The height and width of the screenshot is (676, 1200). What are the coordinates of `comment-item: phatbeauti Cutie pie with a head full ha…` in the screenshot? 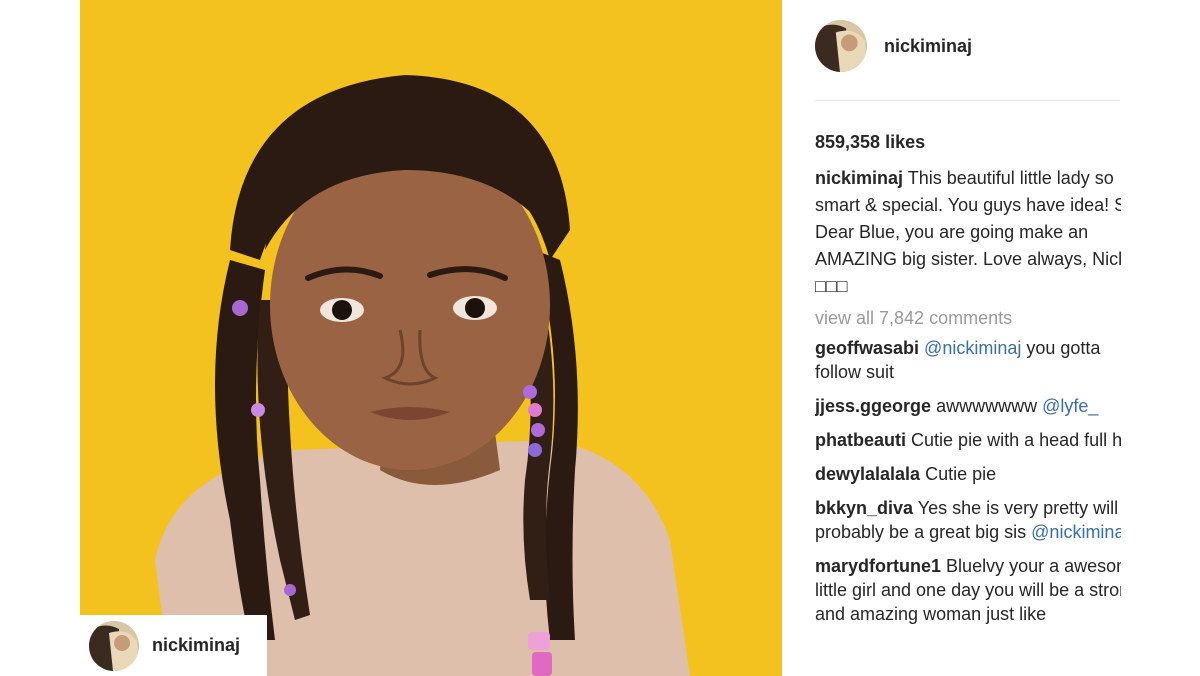 It's located at (968, 440).